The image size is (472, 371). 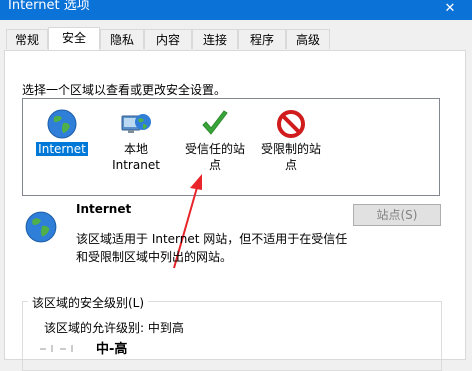 What do you see at coordinates (214, 149) in the screenshot?
I see `zone-label: 受信任的站` at bounding box center [214, 149].